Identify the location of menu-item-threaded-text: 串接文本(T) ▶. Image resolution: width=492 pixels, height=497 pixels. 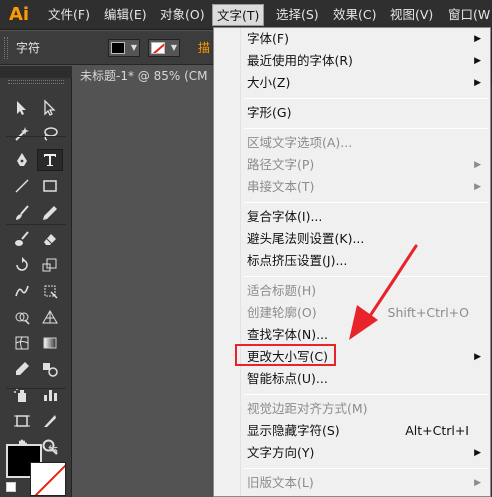
(366, 187).